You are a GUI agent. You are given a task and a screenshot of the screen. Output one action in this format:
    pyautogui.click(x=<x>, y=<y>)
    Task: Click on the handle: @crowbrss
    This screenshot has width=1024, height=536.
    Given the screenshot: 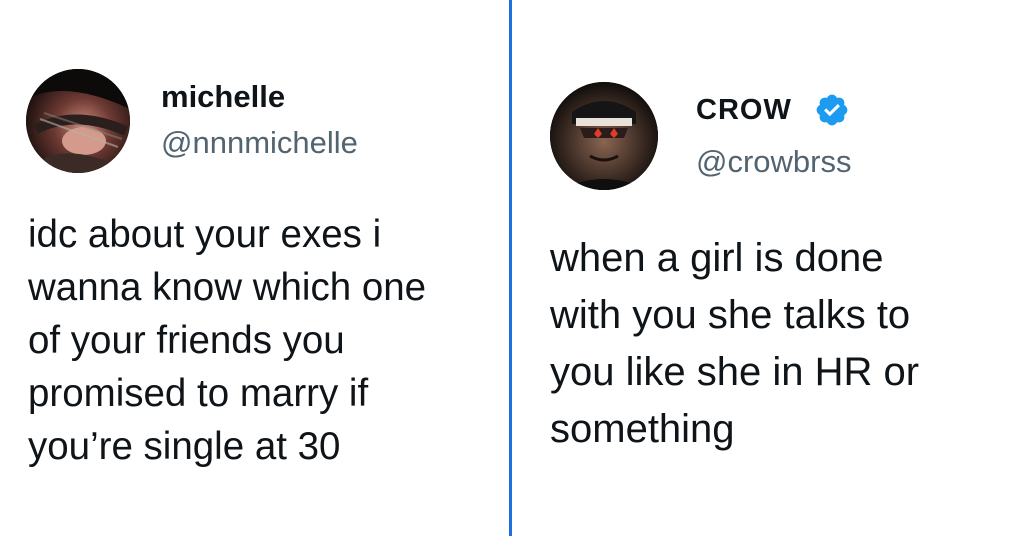 What is the action you would take?
    pyautogui.click(x=773, y=162)
    